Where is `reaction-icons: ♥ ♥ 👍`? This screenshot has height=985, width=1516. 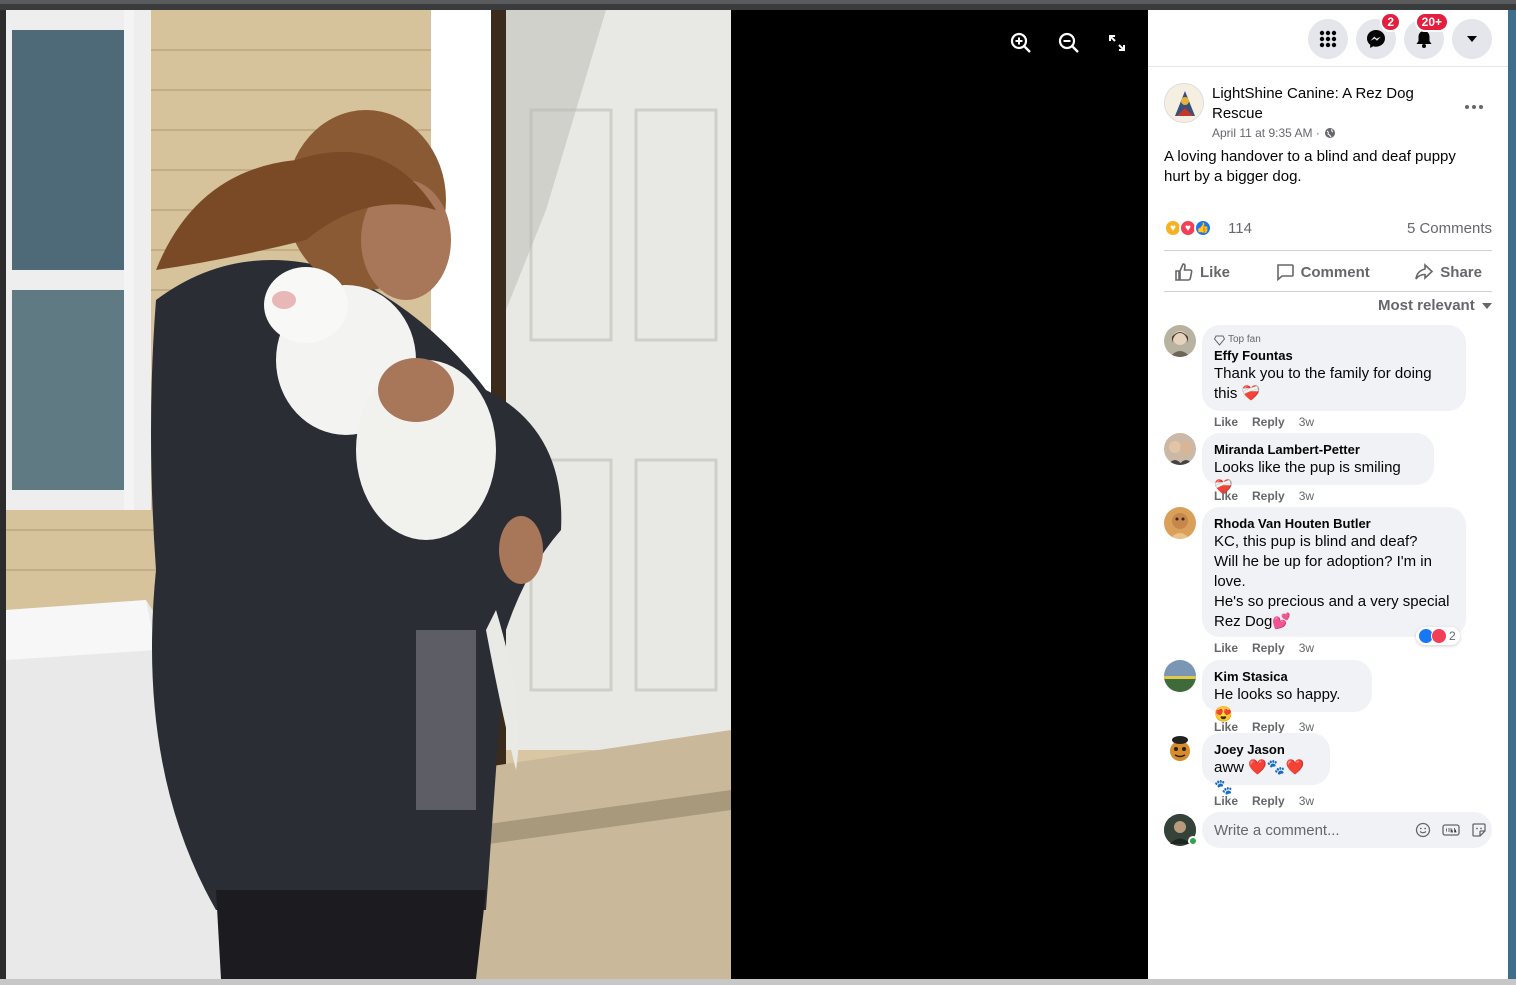
reaction-icons: ♥ ♥ 👍 is located at coordinates (1188, 228).